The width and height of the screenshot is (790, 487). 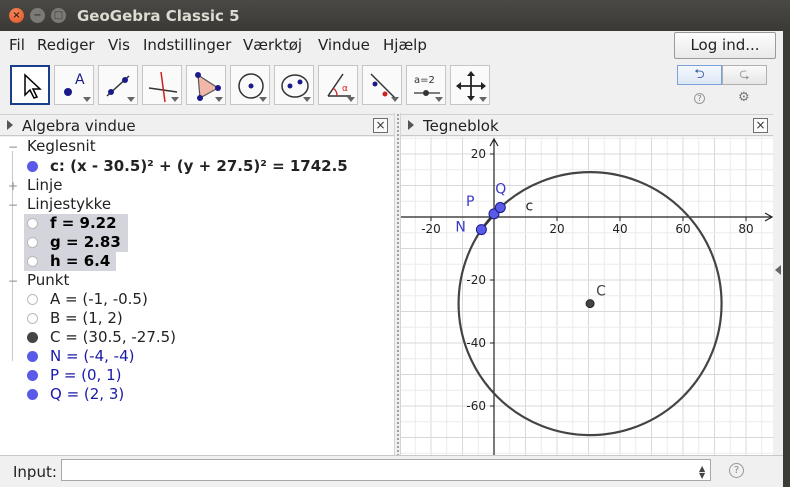 I want to click on menu-vindue: Vindue, so click(x=344, y=45).